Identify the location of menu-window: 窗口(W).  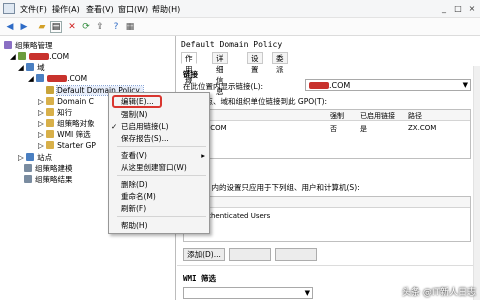
(133, 9).